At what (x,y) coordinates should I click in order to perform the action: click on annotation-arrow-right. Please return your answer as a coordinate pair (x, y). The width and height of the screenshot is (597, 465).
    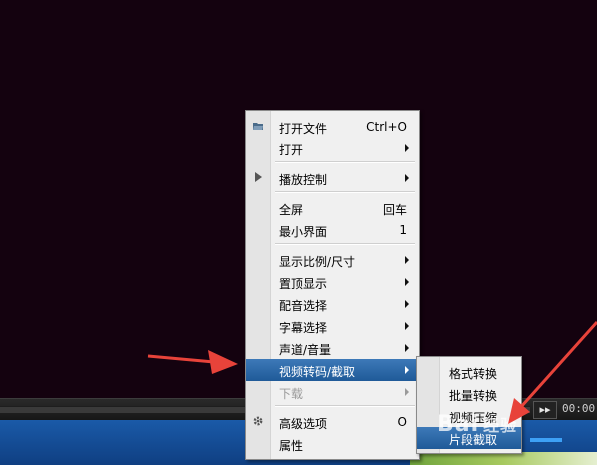
    Looking at the image, I should click on (552, 372).